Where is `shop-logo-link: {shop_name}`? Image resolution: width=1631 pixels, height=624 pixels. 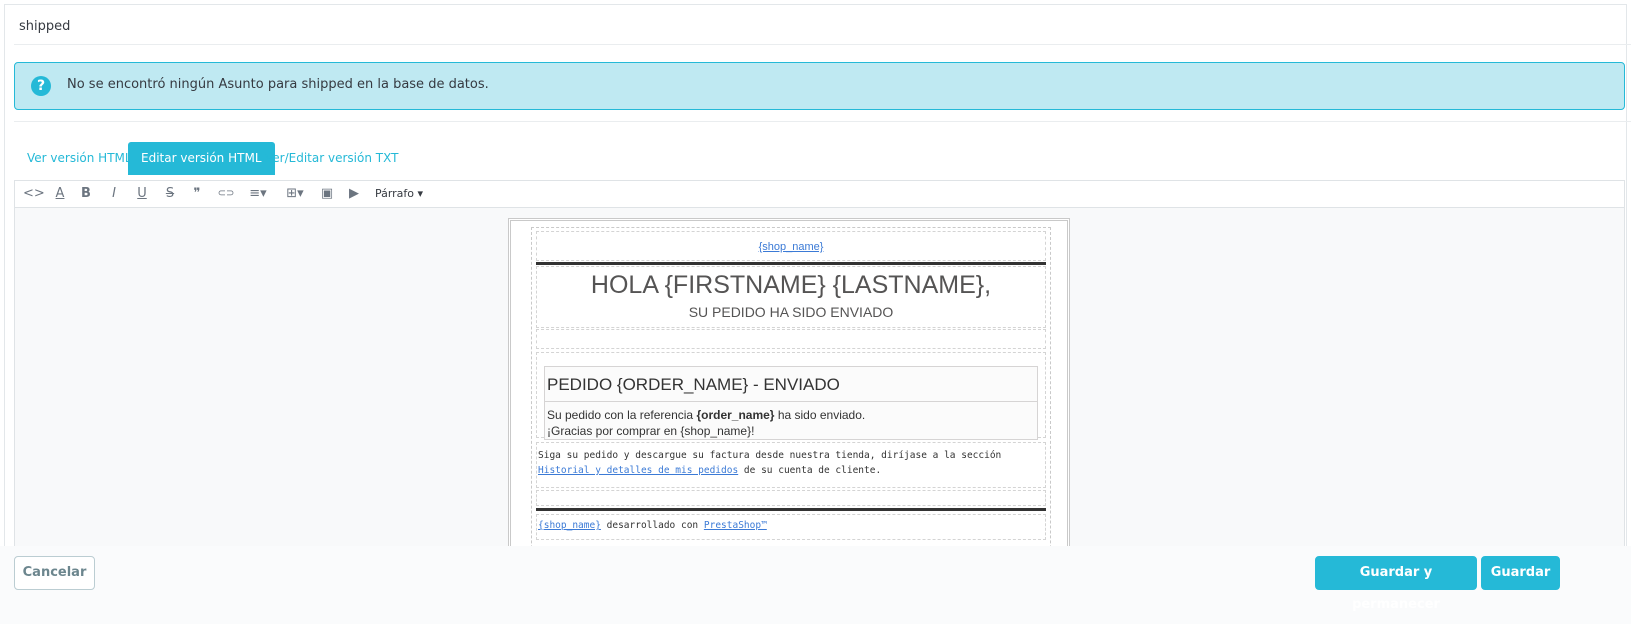 shop-logo-link: {shop_name} is located at coordinates (791, 247).